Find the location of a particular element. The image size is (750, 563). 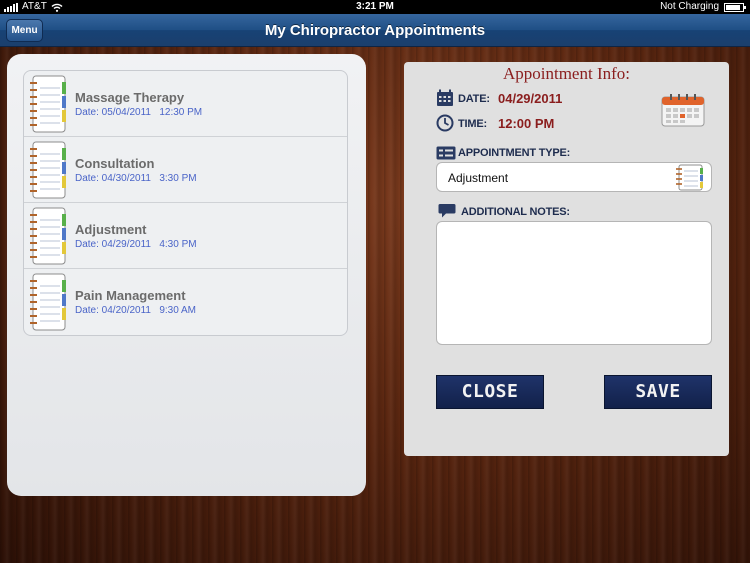

appointment-date: Date: 04/20/2011 9:30 AM is located at coordinates (136, 310).